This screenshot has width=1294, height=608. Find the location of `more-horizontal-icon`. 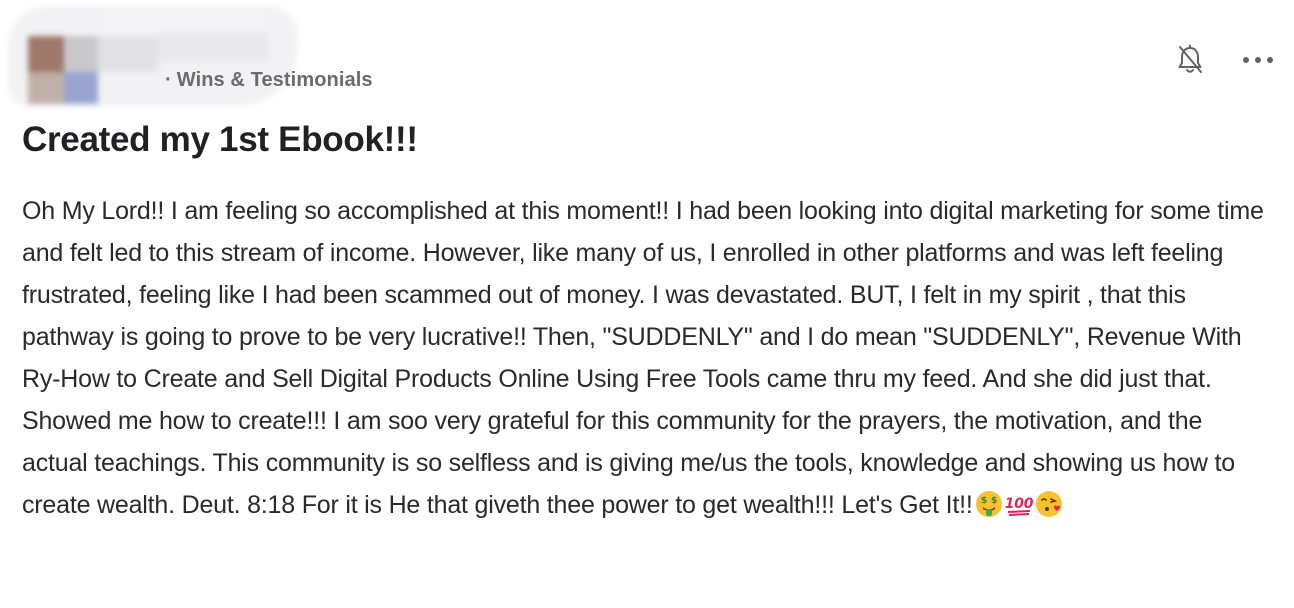

more-horizontal-icon is located at coordinates (1258, 60).